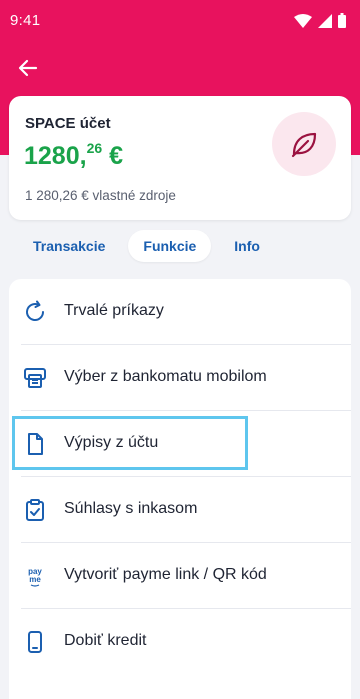 The image size is (360, 699). What do you see at coordinates (35, 510) in the screenshot?
I see `clipboard-check-icon` at bounding box center [35, 510].